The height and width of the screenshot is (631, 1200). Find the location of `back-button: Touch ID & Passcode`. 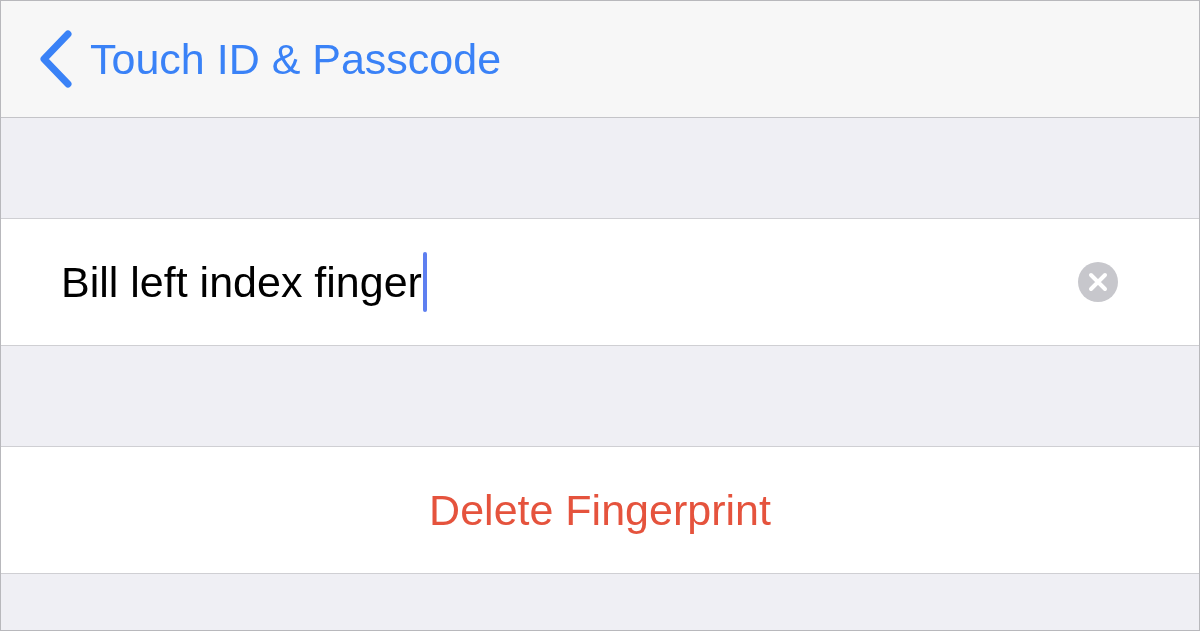

back-button: Touch ID & Passcode is located at coordinates (270, 59).